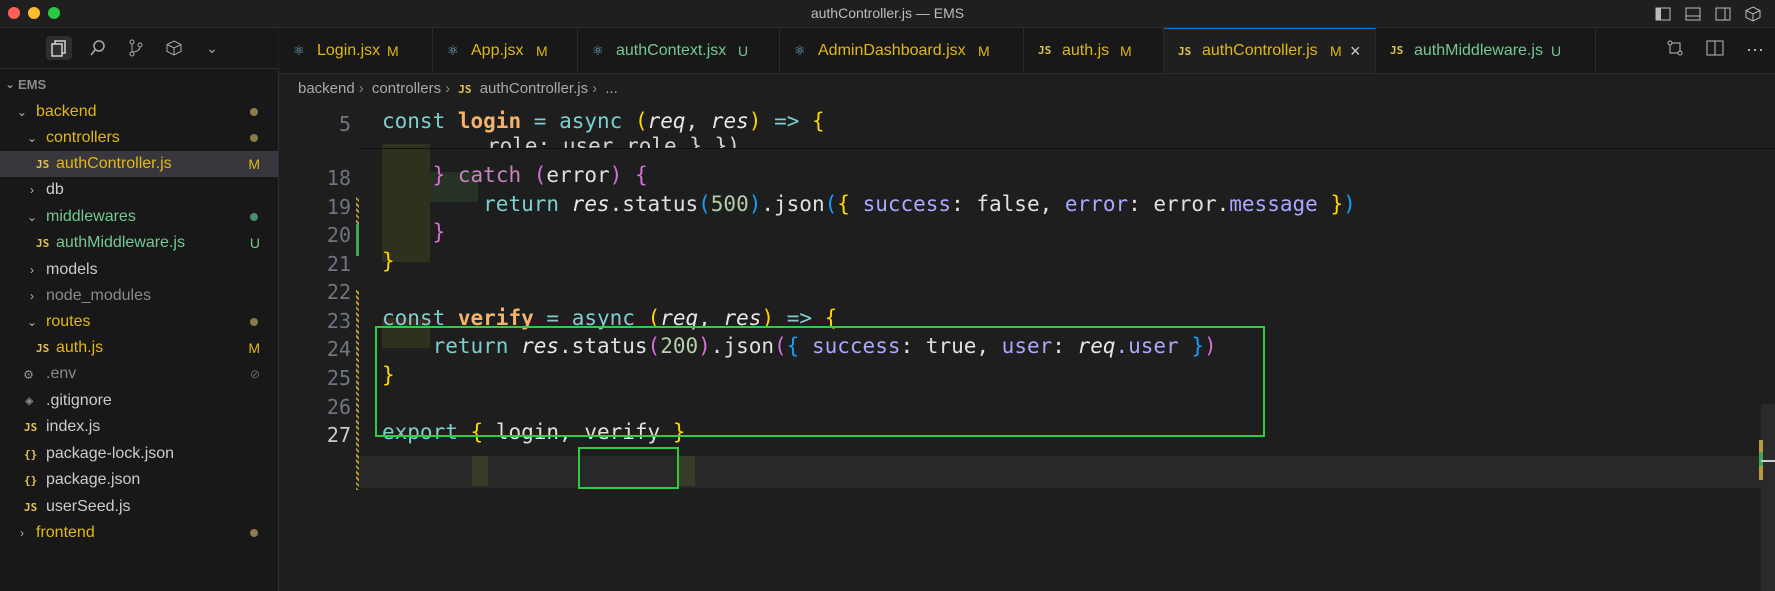 Image resolution: width=1775 pixels, height=591 pixels. Describe the element at coordinates (534, 88) in the screenshot. I see `breadcrumb-item: authController.js` at that location.